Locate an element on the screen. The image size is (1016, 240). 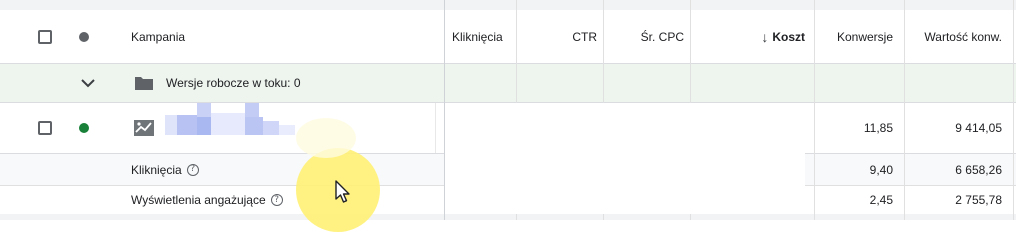
sort-descending-arrow-icon: ↓ is located at coordinates (765, 36).